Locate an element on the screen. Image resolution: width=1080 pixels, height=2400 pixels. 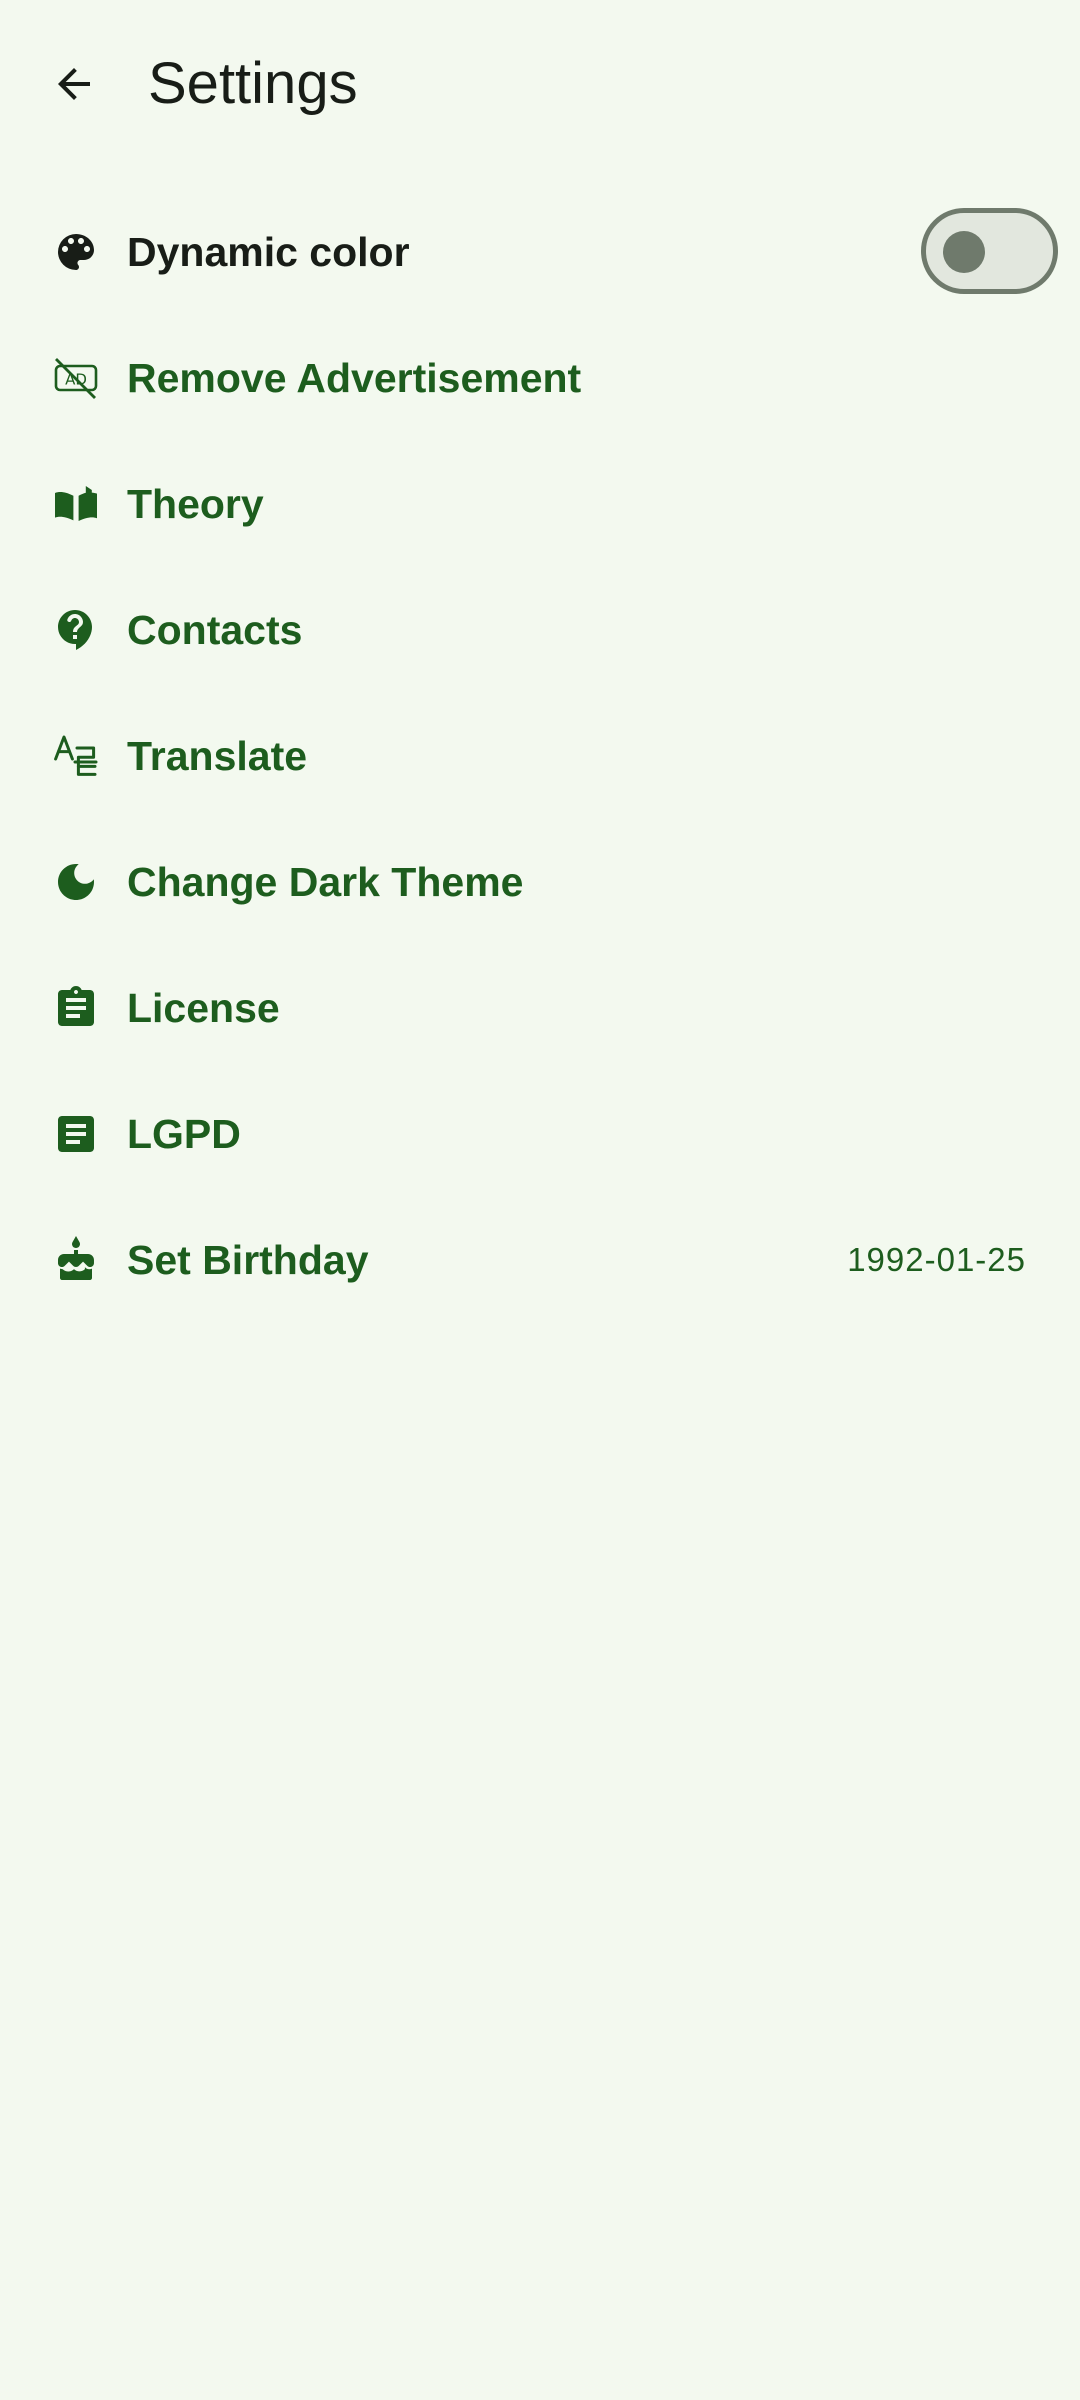
license-label: License is located at coordinates (203, 1008).